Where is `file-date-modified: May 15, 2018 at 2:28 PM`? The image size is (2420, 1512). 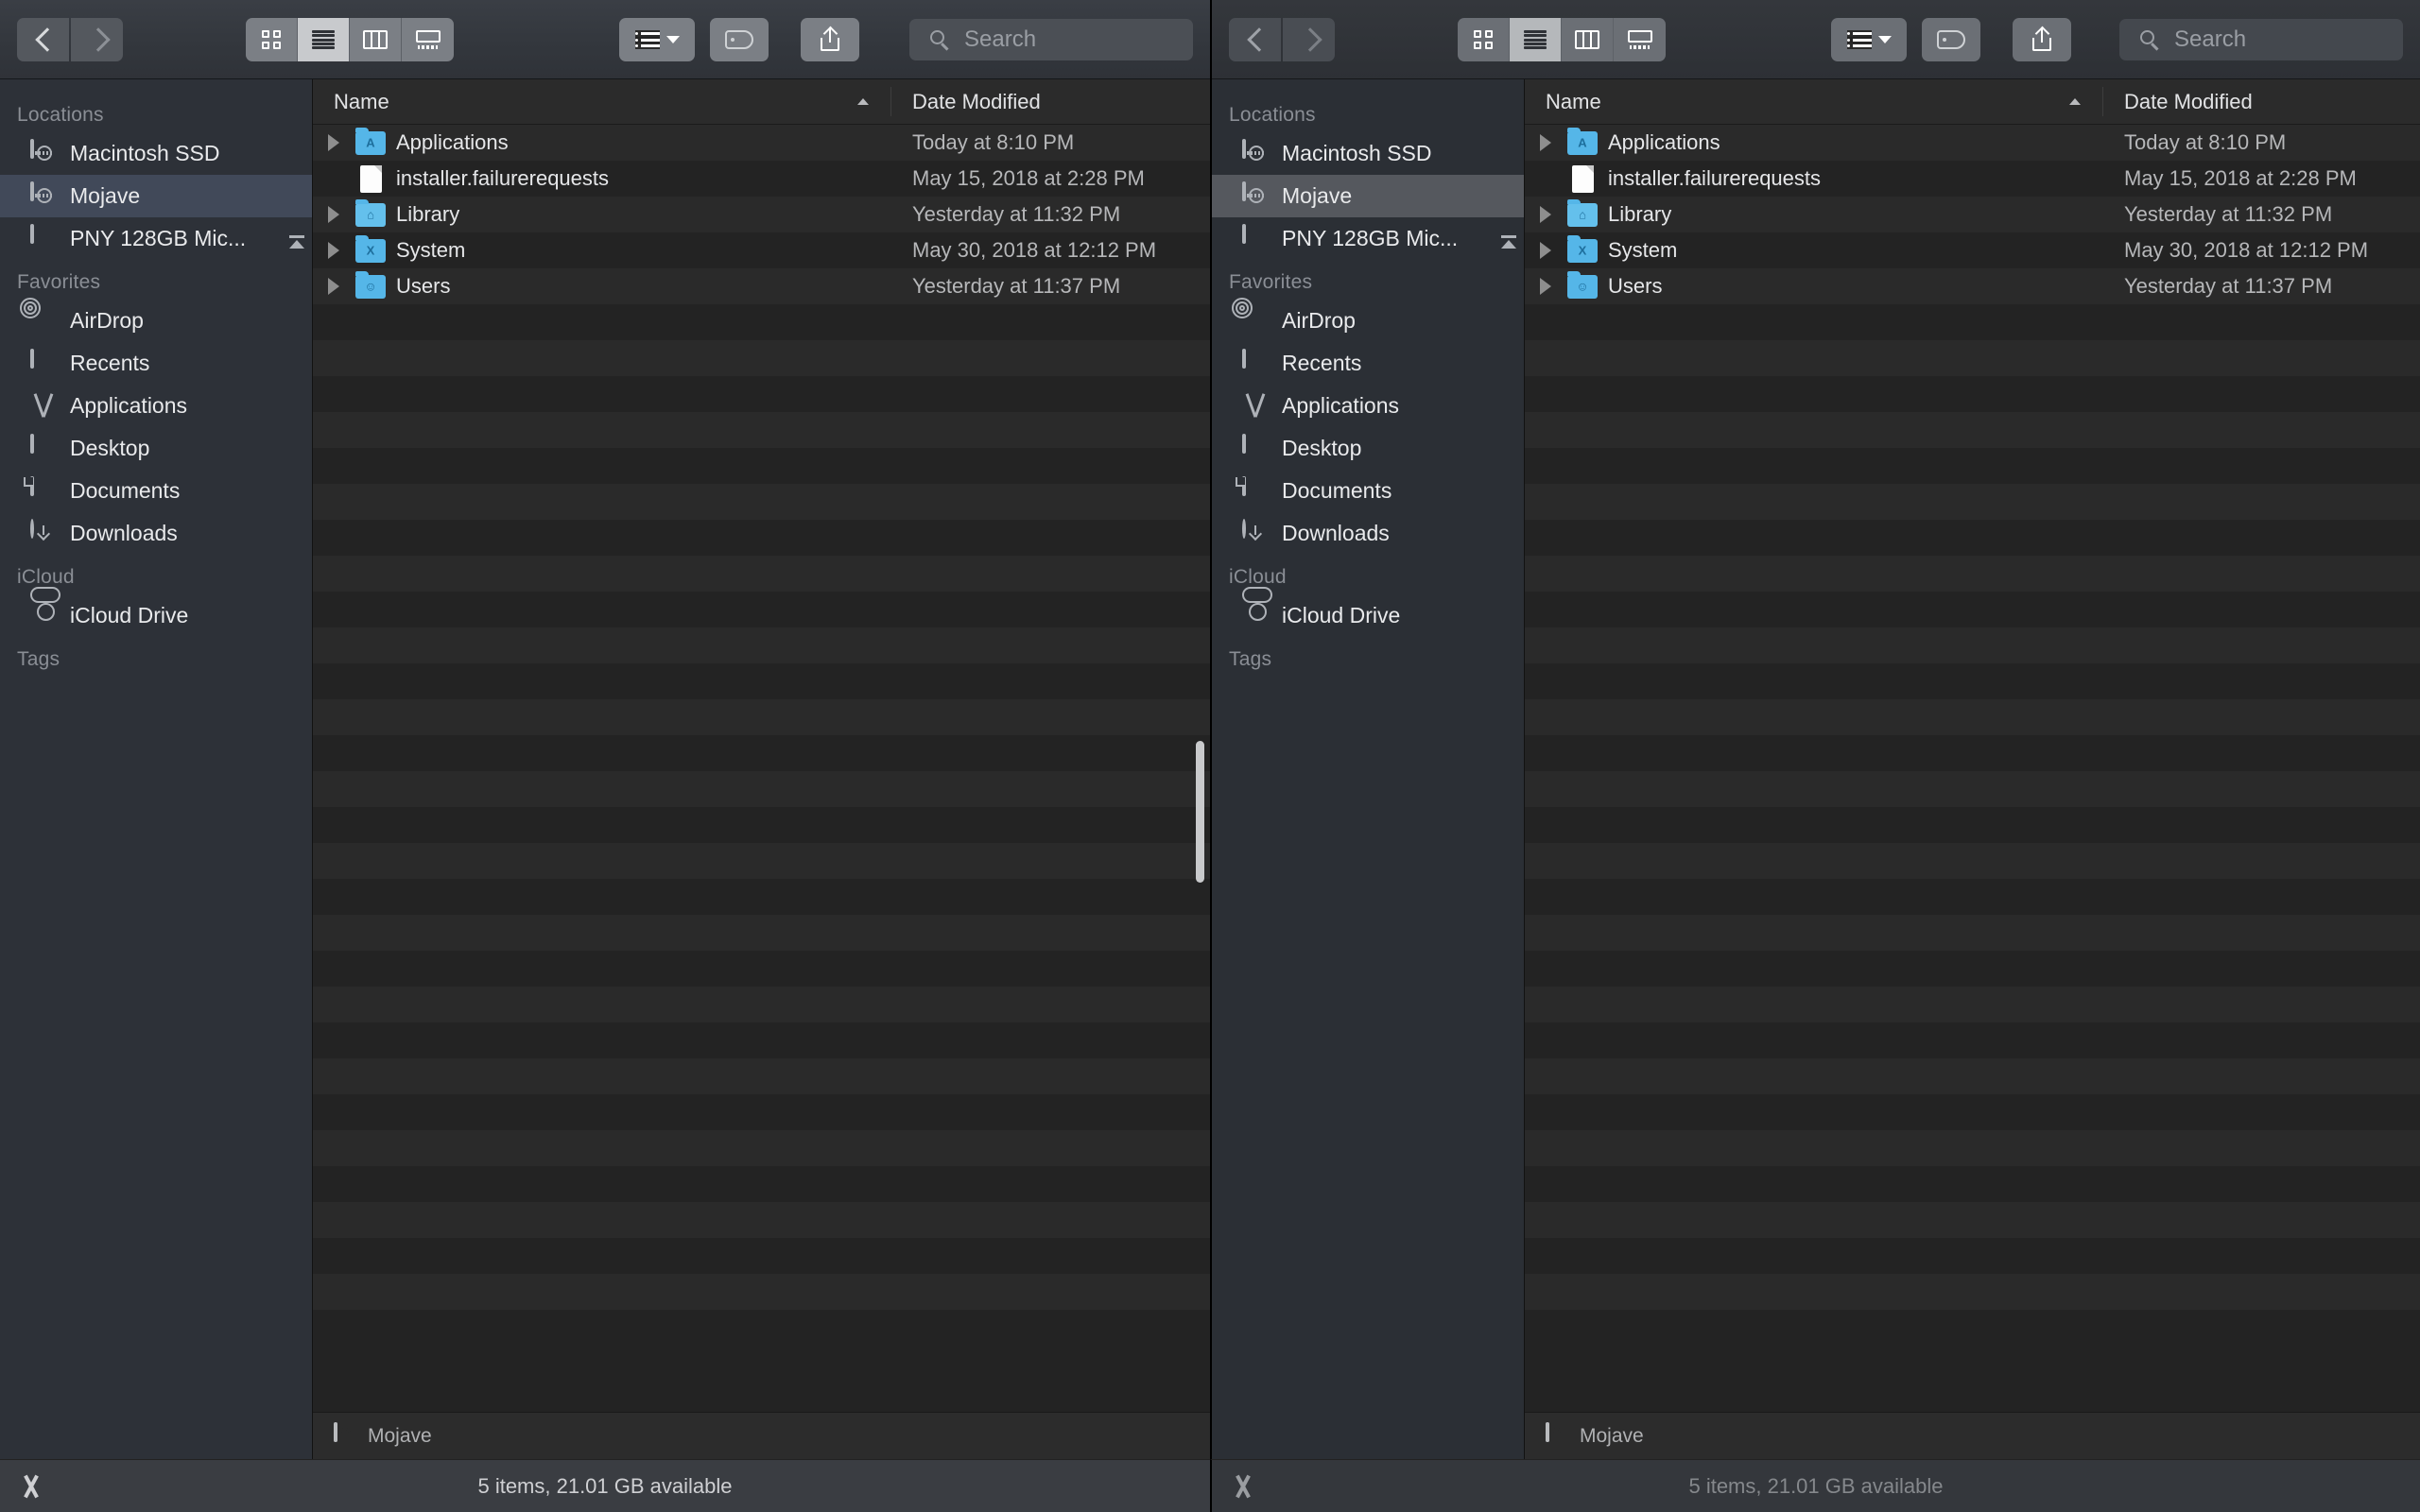 file-date-modified: May 15, 2018 at 2:28 PM is located at coordinates (1028, 178).